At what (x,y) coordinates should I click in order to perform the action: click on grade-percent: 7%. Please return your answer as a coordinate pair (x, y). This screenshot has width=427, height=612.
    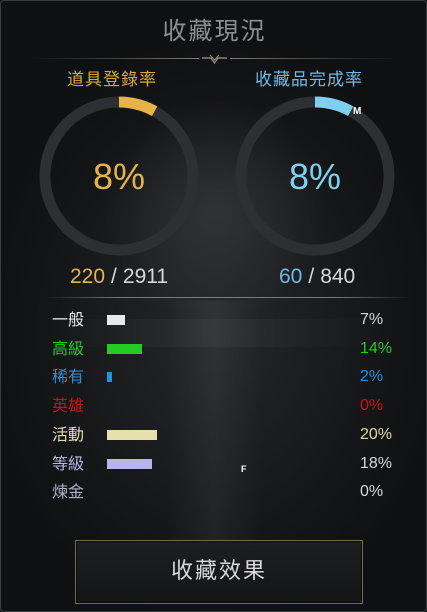
    Looking at the image, I should click on (372, 319).